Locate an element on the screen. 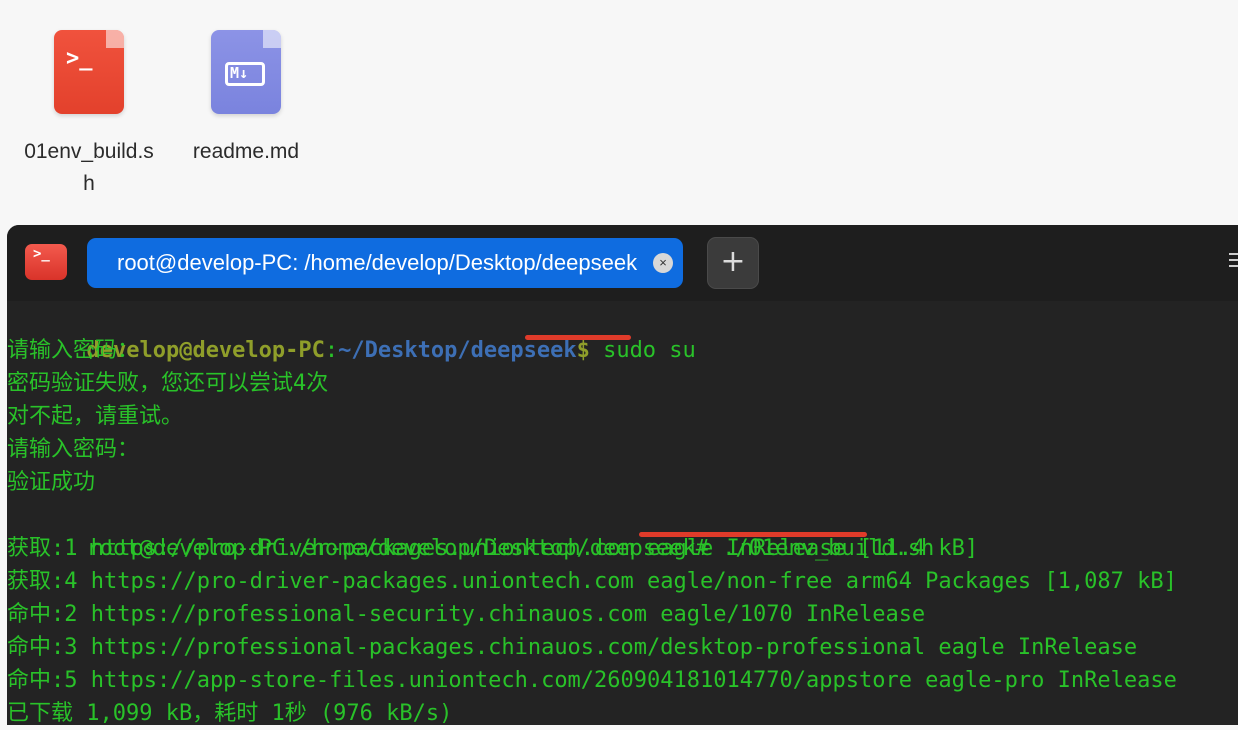 Image resolution: width=1238 pixels, height=730 pixels. prompt-colon: : is located at coordinates (331, 350).